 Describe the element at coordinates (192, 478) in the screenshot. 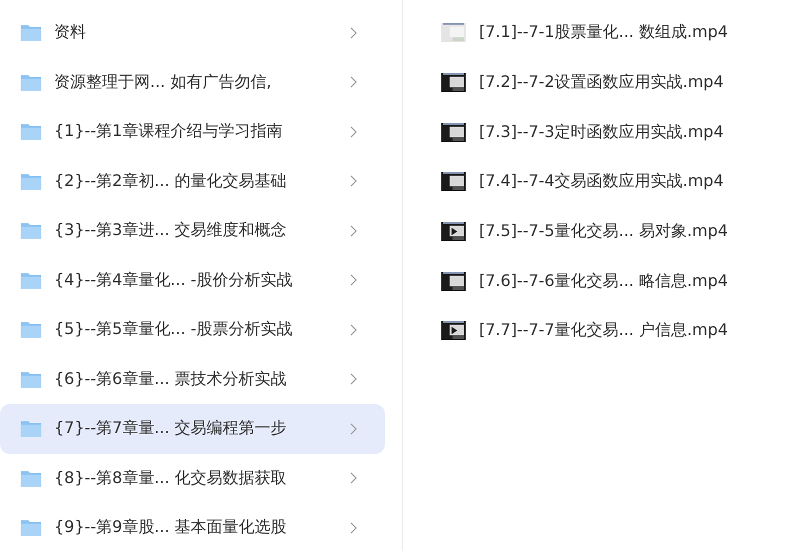

I see `folder-item: {8}--第8章量... 化交易数据获取` at that location.